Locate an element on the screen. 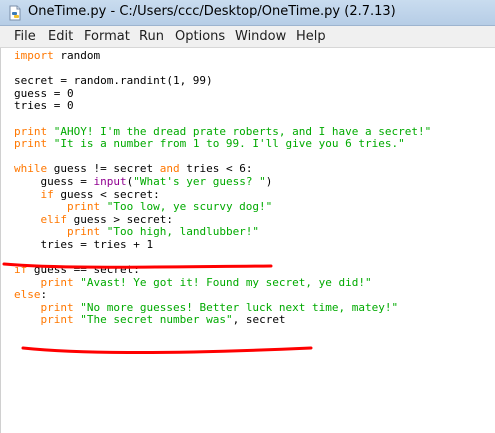 The image size is (495, 433). code-token: elif is located at coordinates (54, 219).